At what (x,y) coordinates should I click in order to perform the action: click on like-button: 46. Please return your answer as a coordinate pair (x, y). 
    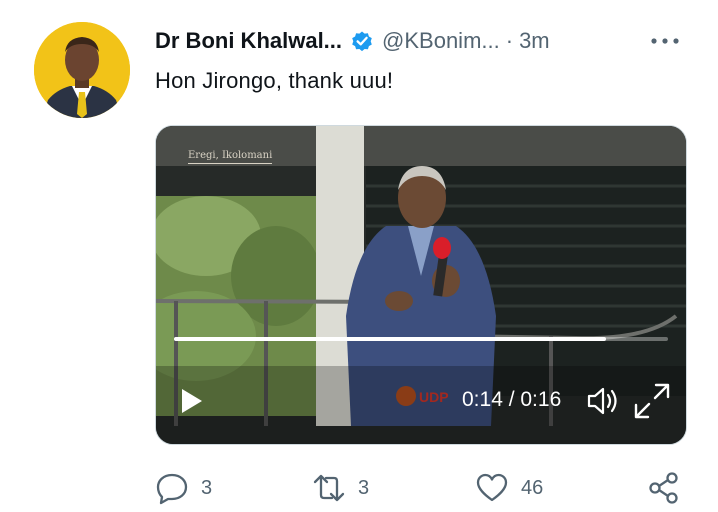
    Looking at the image, I should click on (509, 488).